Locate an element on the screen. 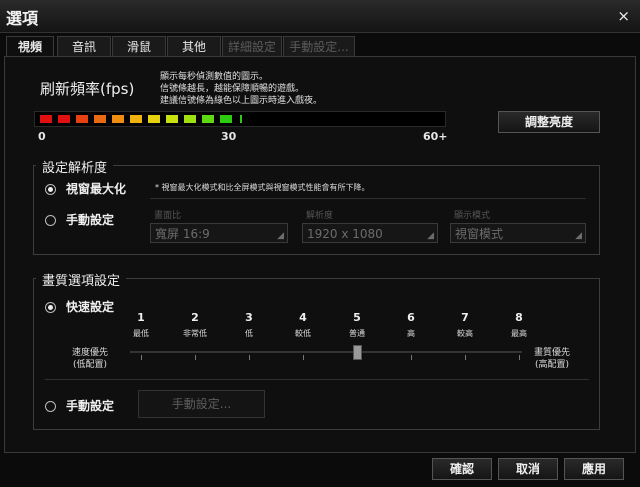 Image resolution: width=640 pixels, height=487 pixels. tab-other: 其他 is located at coordinates (194, 46).